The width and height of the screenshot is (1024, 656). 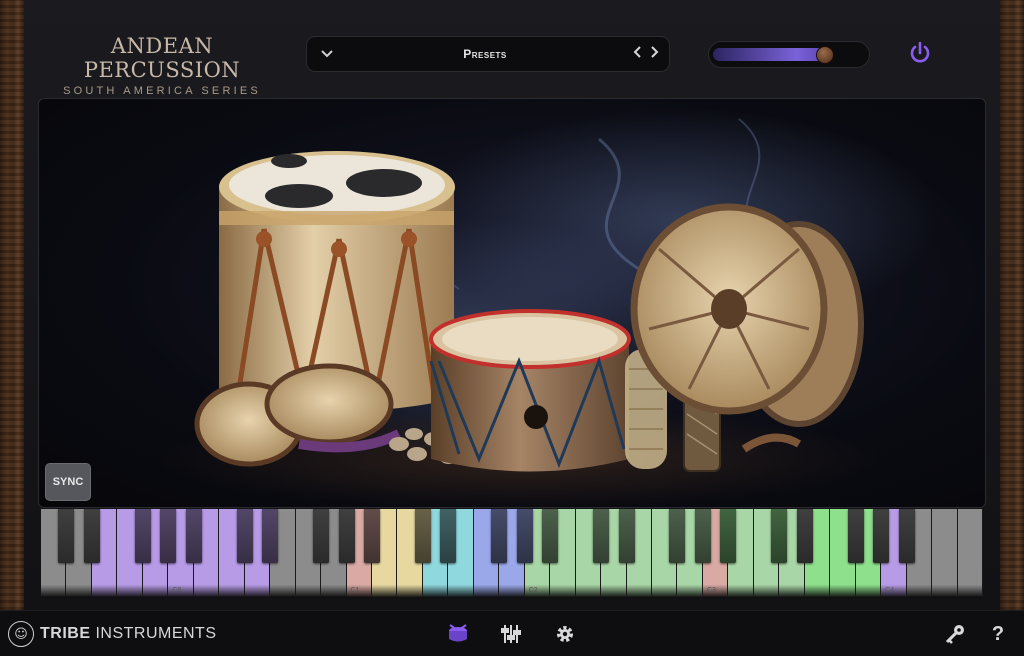 I want to click on key-icon, so click(x=955, y=634).